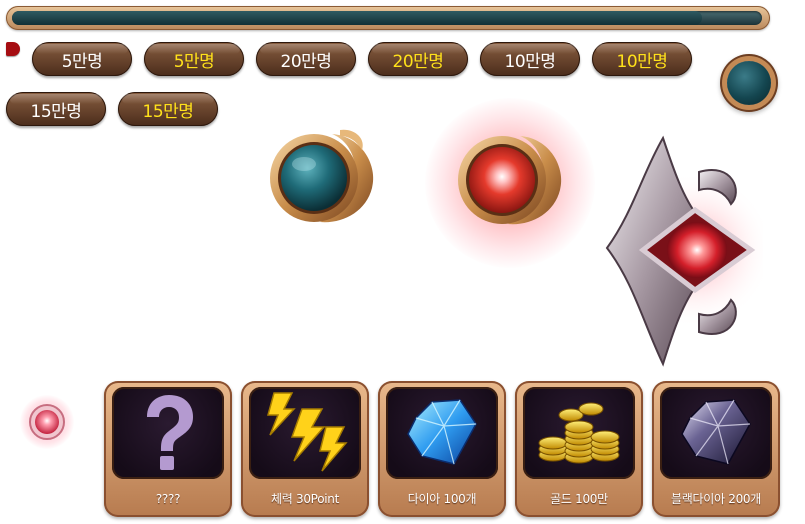 The height and width of the screenshot is (524, 805). I want to click on reward-button-150k-normal: 15만명, so click(56, 109).